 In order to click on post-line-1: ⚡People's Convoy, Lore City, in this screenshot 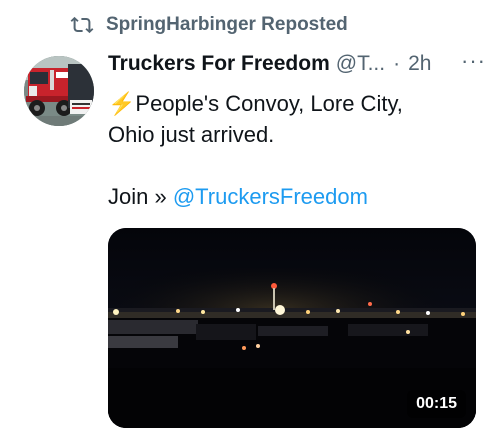, I will do `click(295, 103)`.